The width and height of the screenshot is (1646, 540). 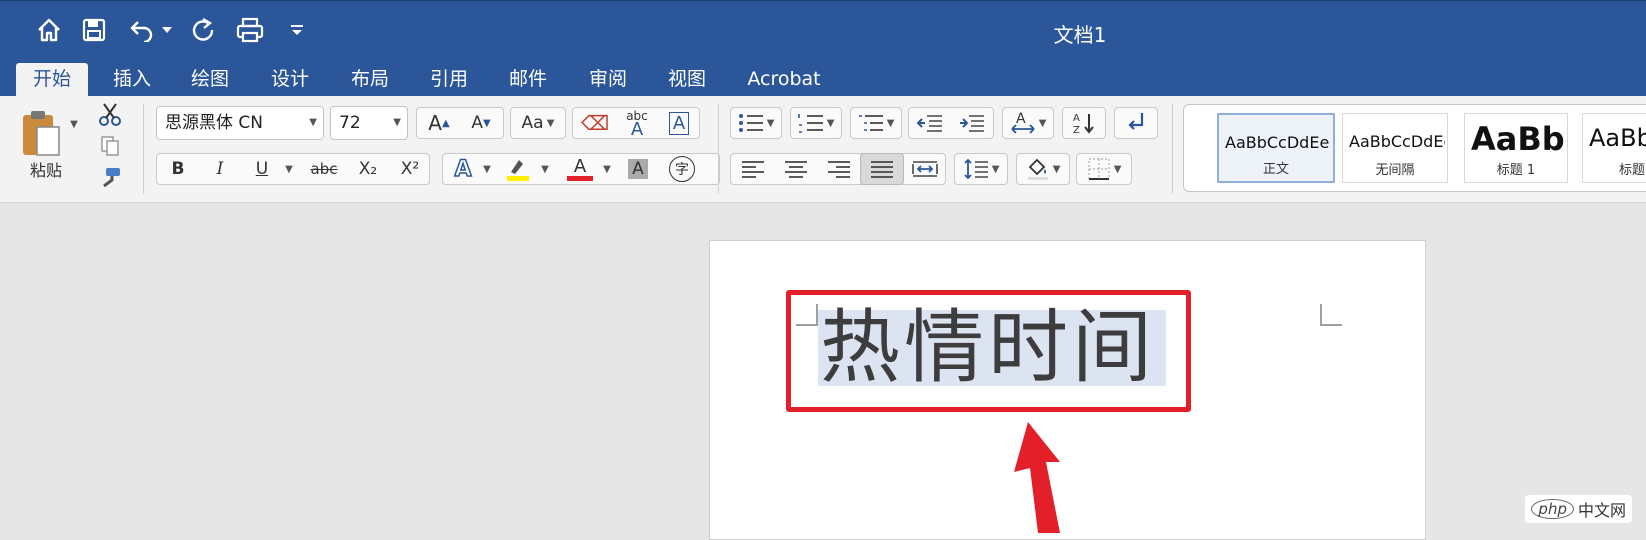 I want to click on font-family-select: 思源黑体 CN ▼, so click(x=240, y=123).